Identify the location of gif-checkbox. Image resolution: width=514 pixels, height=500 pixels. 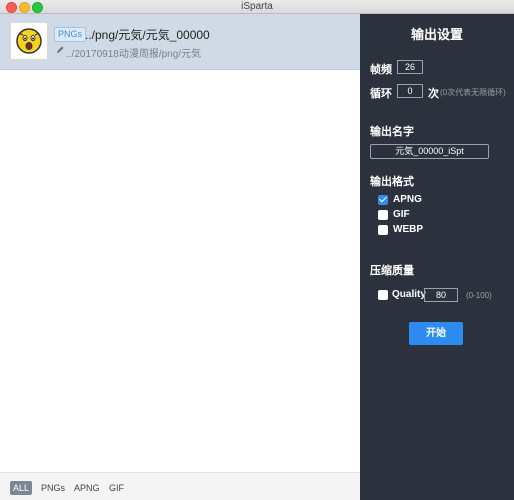
(383, 215).